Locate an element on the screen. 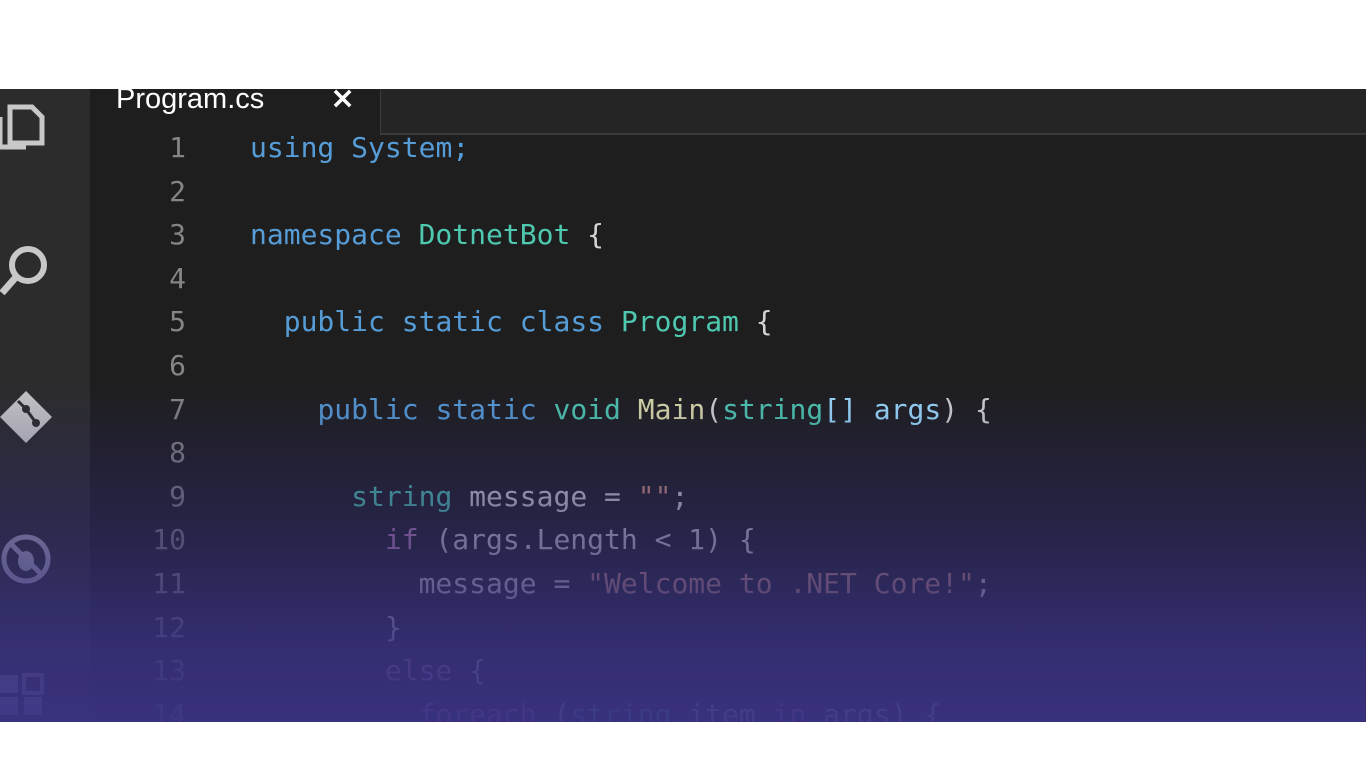  code-token: [] is located at coordinates (840, 409).